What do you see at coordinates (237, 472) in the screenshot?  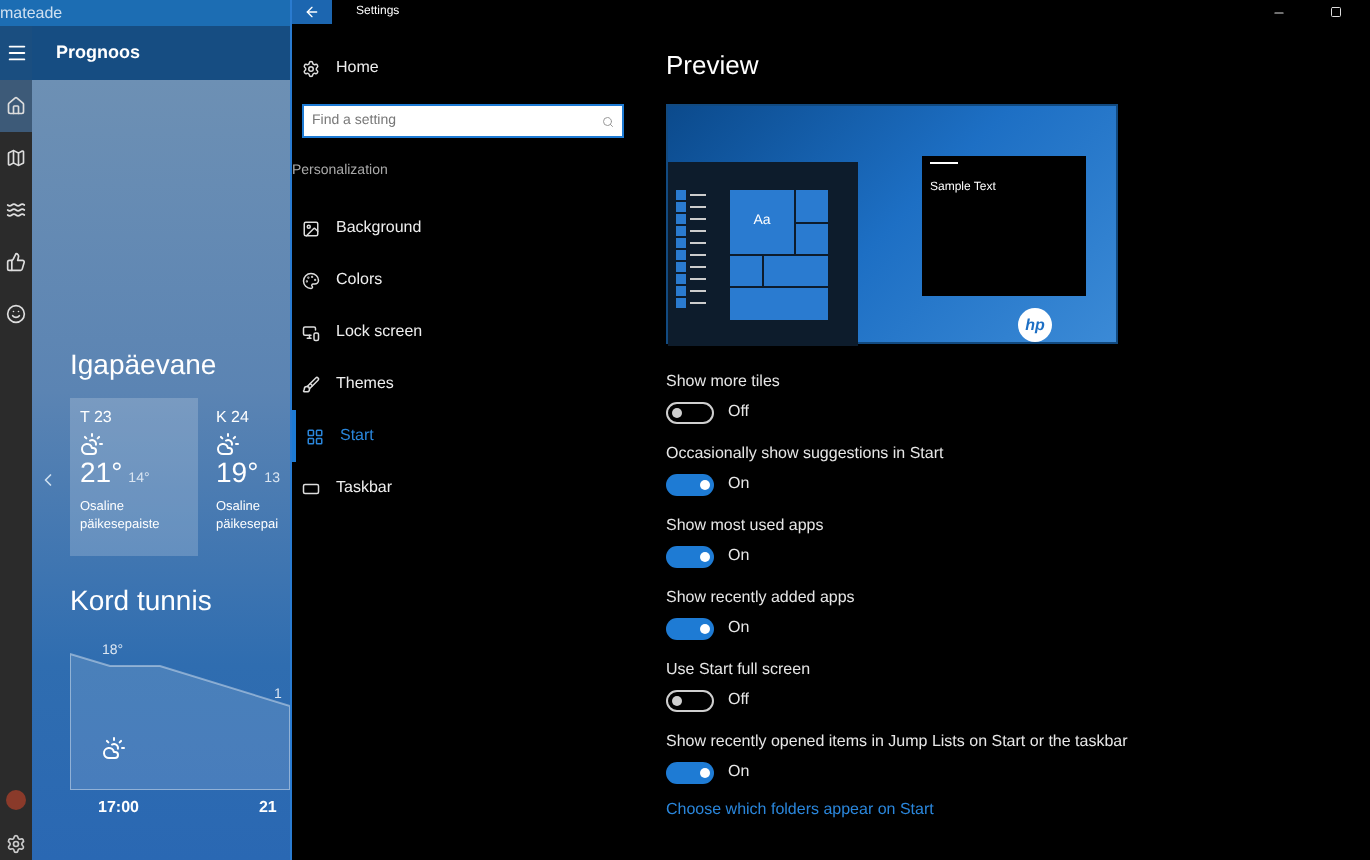 I see `high-temperature: 19°` at bounding box center [237, 472].